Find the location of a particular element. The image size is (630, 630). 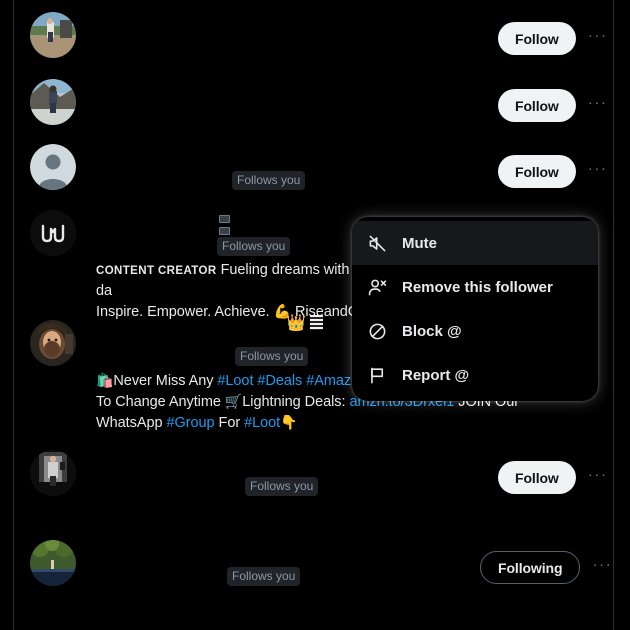

menu-item-remove-follower: Remove this follower is located at coordinates (475, 287).